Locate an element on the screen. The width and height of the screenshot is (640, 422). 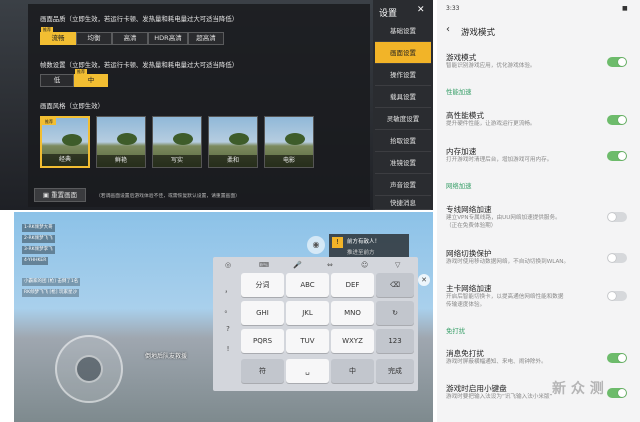
key-ghi: GHI is located at coordinates (262, 313).